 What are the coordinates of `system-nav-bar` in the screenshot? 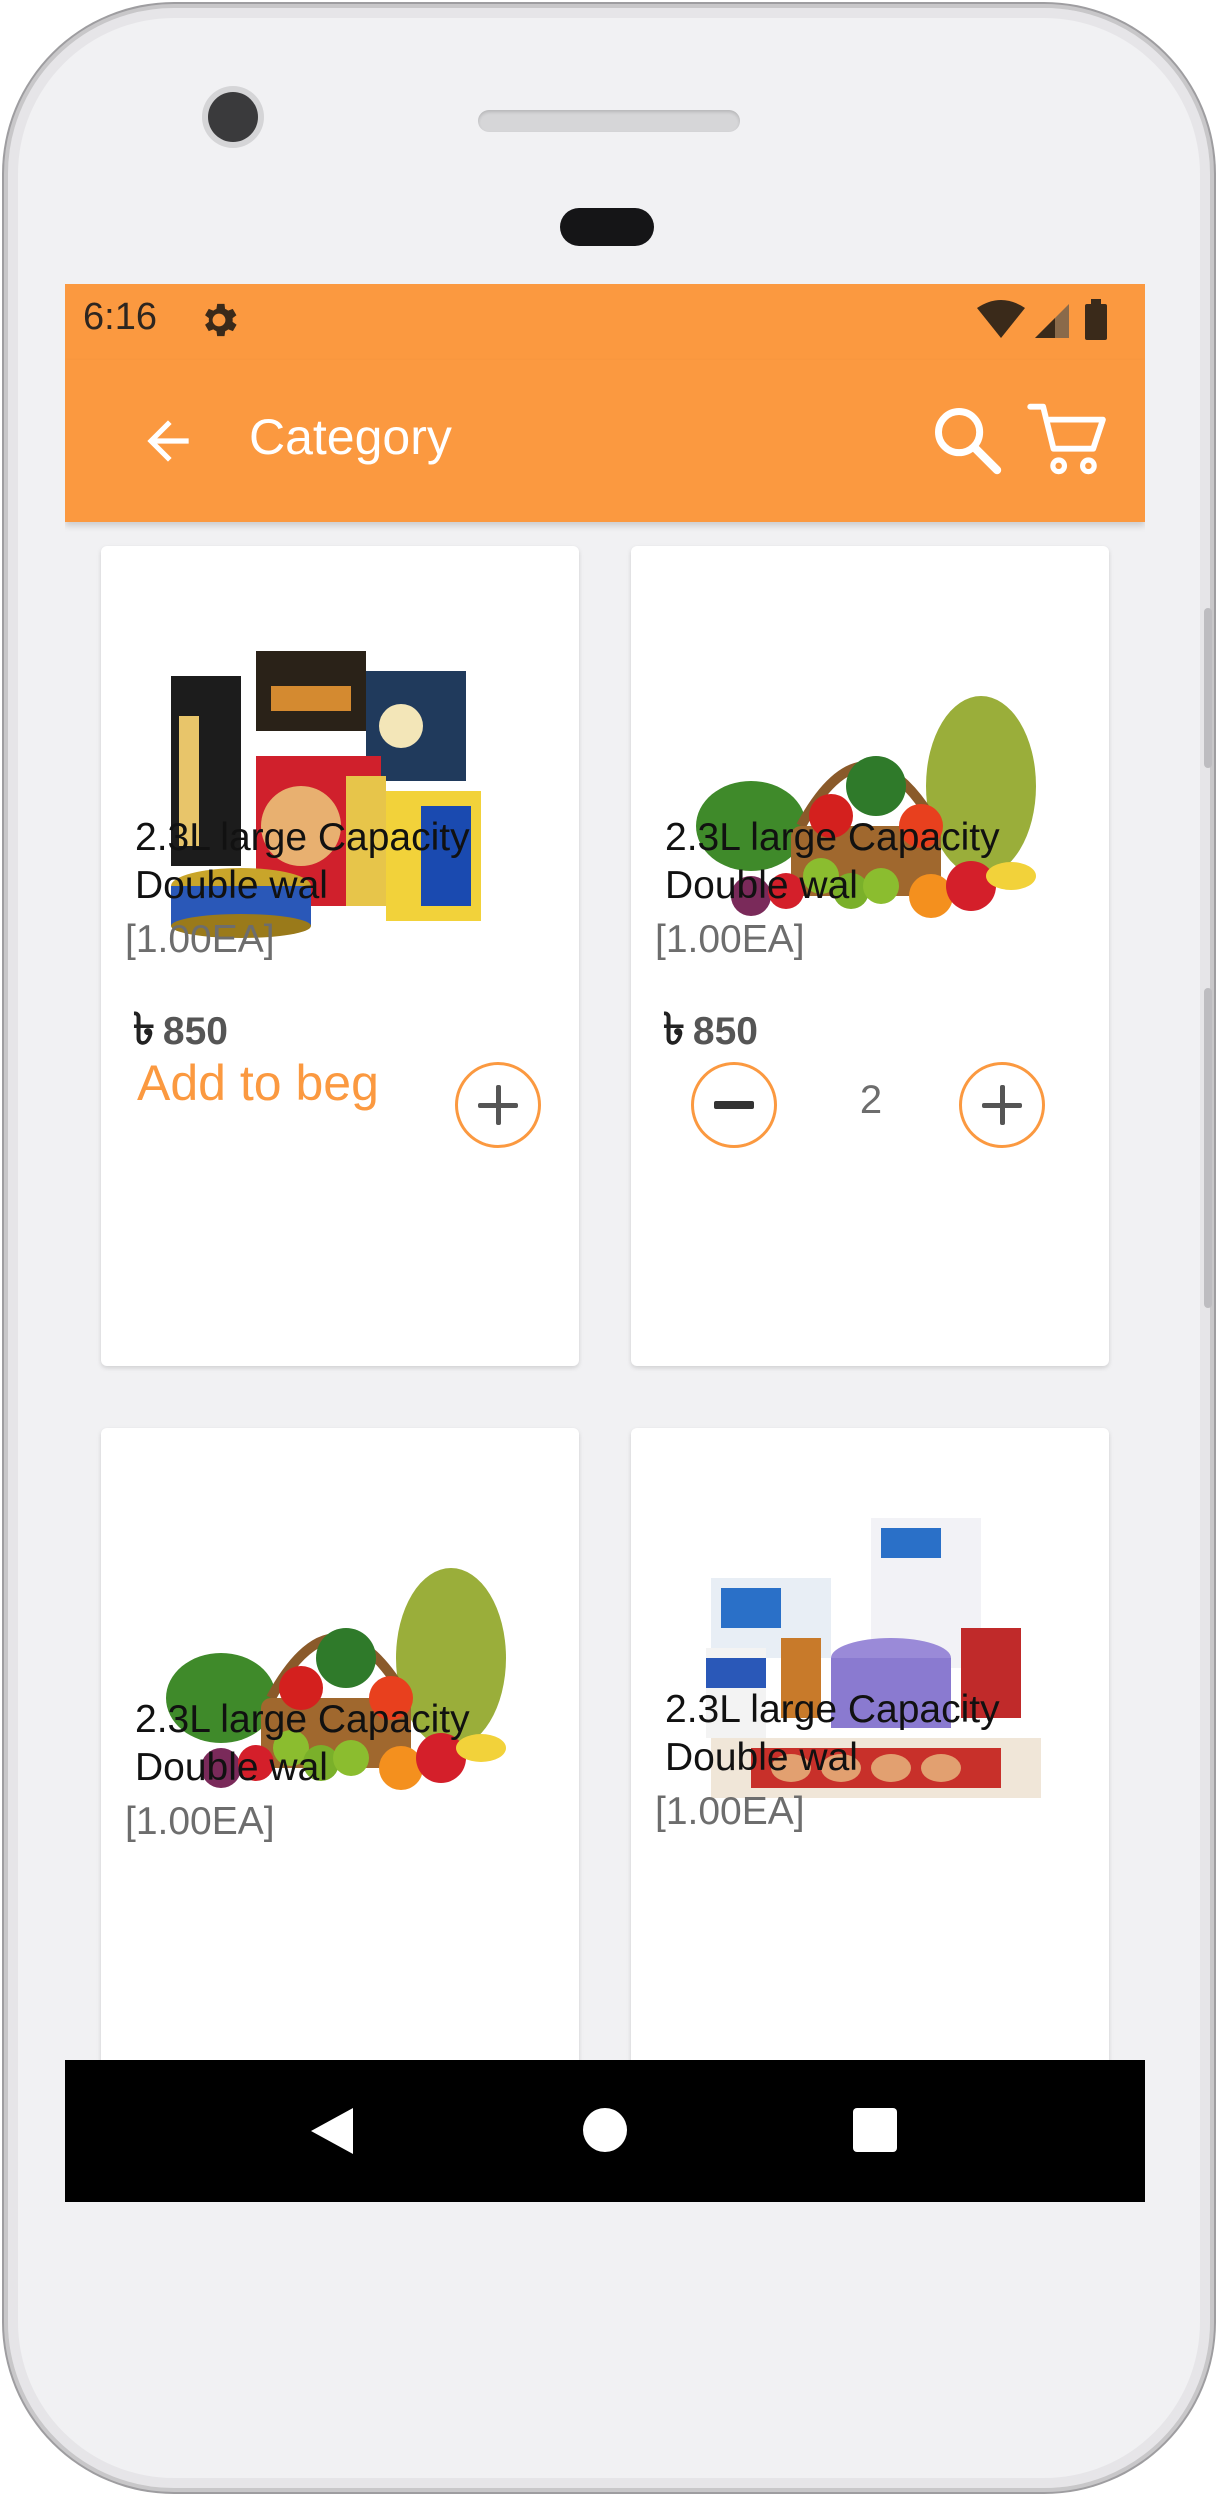 It's located at (605, 2131).